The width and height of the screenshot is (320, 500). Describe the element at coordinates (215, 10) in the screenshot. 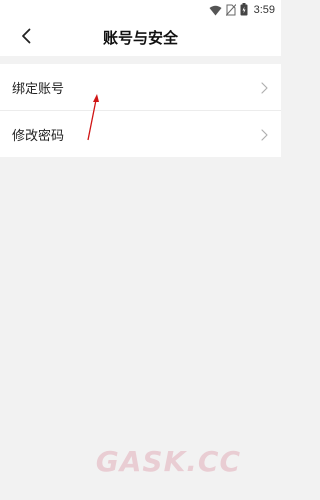

I see `wifi-icon` at that location.